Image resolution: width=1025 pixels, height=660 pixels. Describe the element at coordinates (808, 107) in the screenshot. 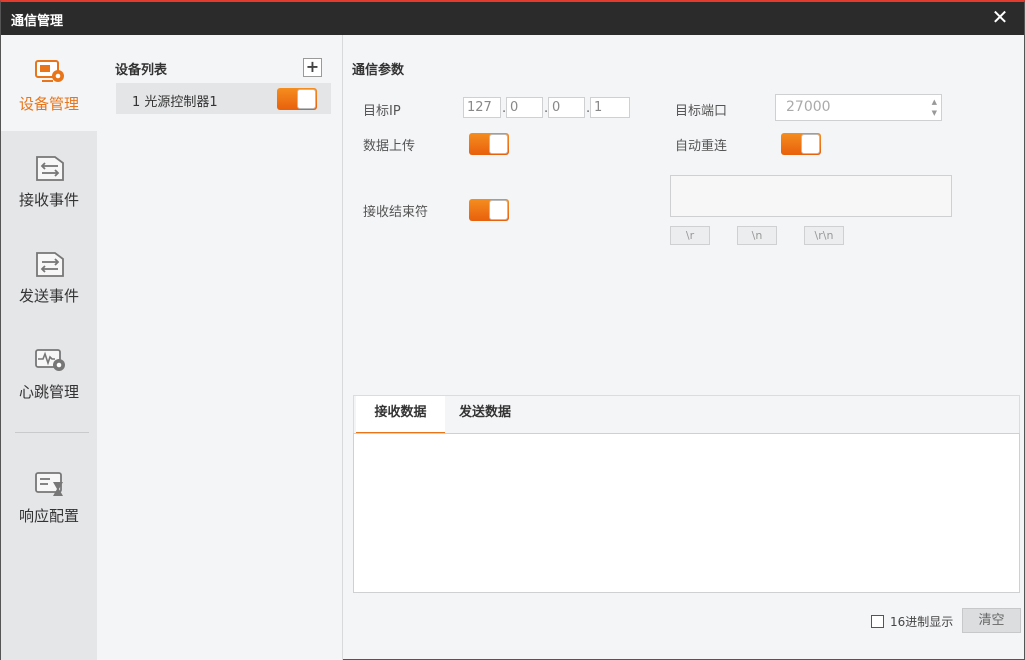

I see `port-value: 27000` at that location.